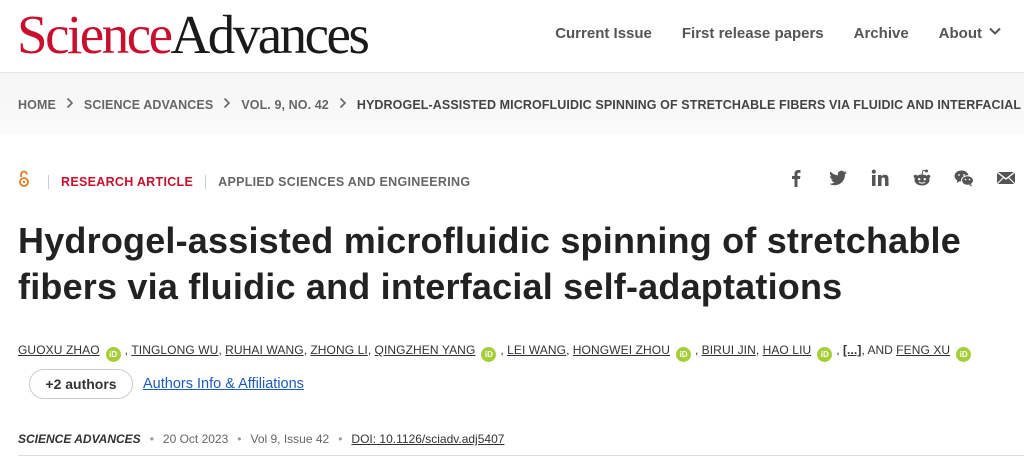 The height and width of the screenshot is (458, 1024). Describe the element at coordinates (923, 350) in the screenshot. I see `author-name: FENG XU` at that location.